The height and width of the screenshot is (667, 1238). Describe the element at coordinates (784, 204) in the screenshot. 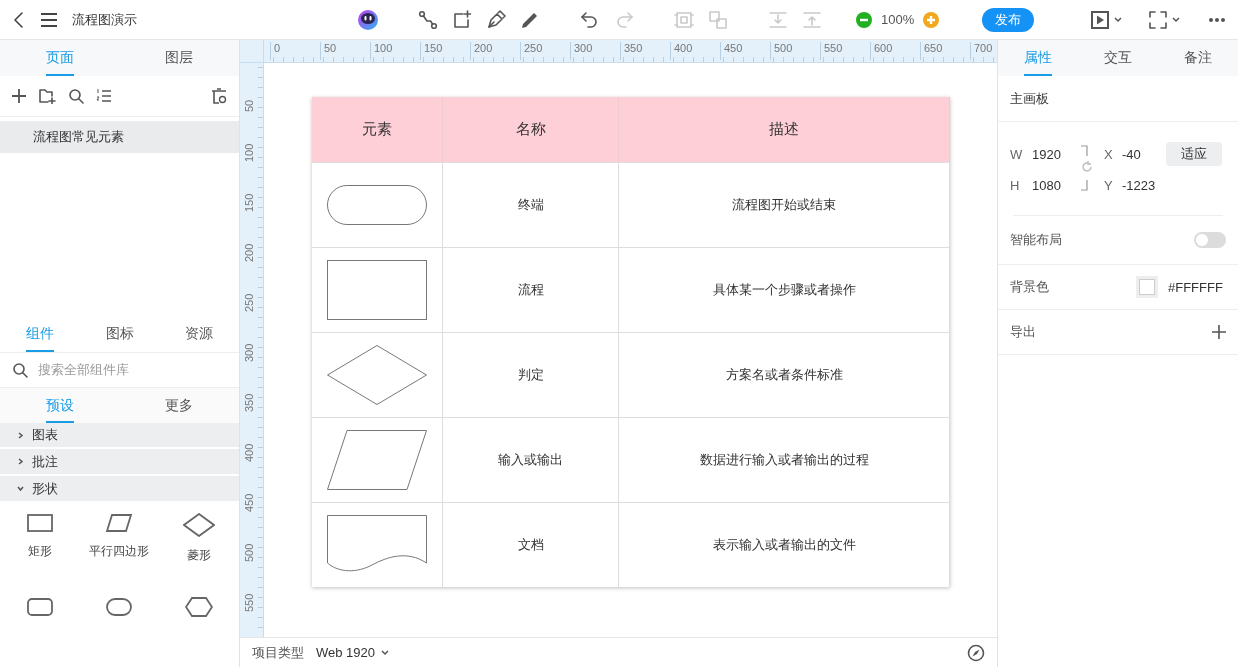

I see `table-cell: 流程图开始或结束` at that location.